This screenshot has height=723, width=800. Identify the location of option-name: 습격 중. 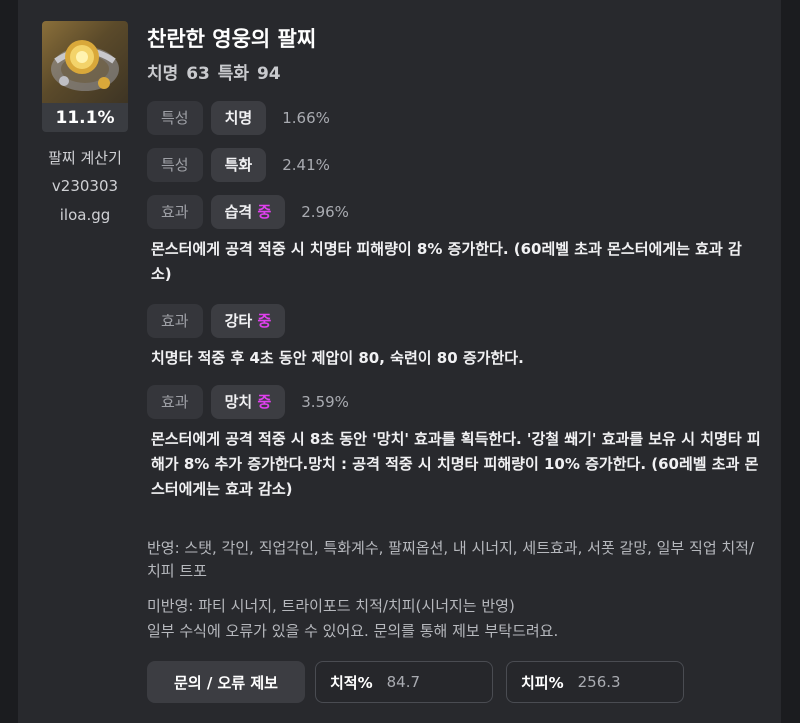
(248, 212).